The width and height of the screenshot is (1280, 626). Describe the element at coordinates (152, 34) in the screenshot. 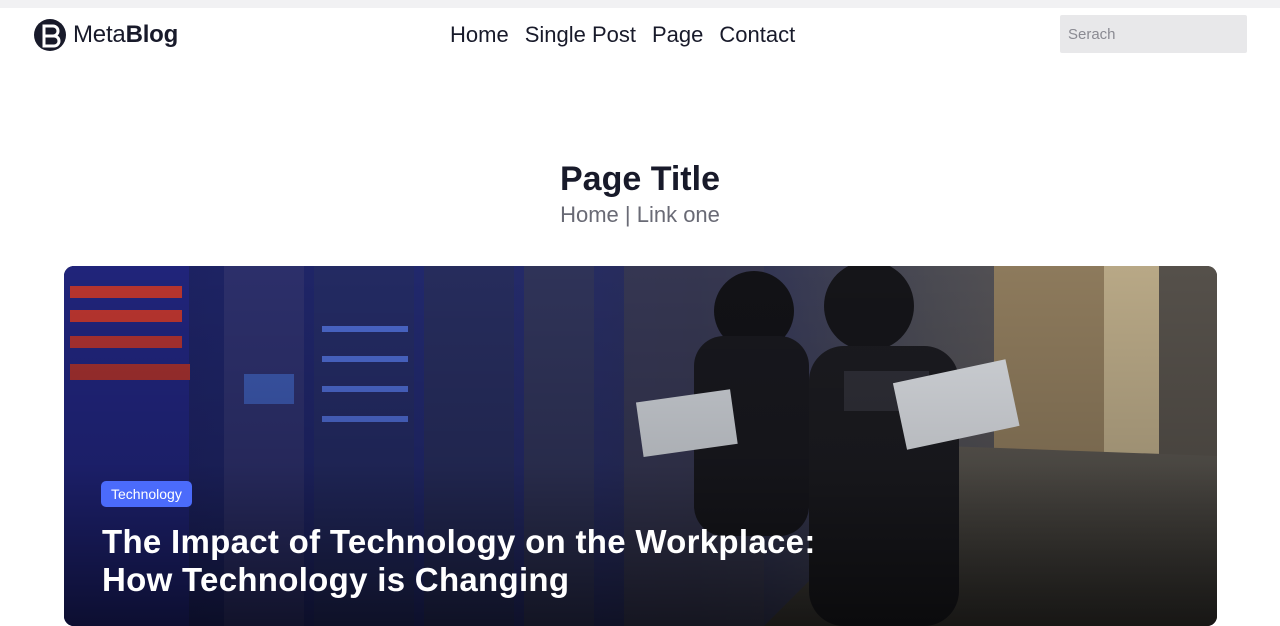

I see `brand-name-bold: Blog` at that location.